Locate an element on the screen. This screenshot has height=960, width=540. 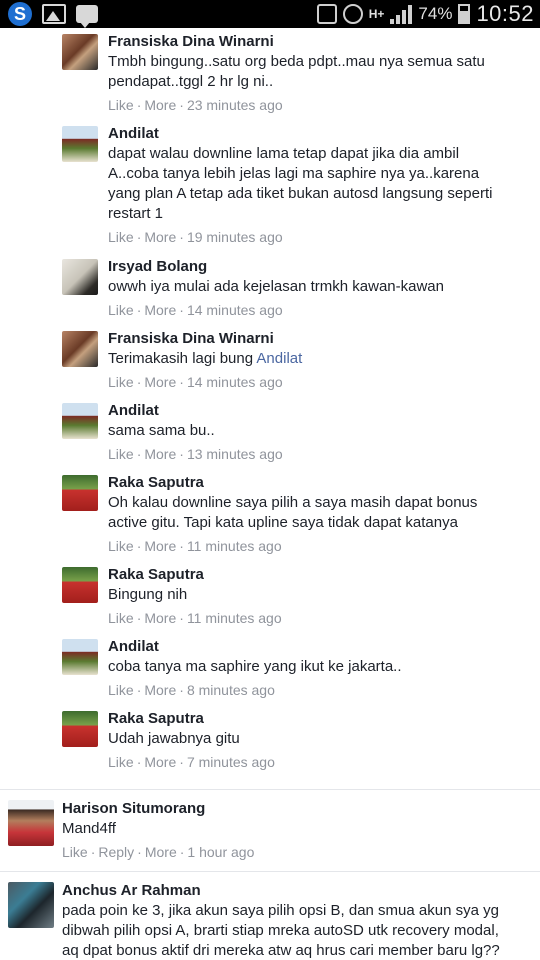
notification-icons: S is located at coordinates (53, 15).